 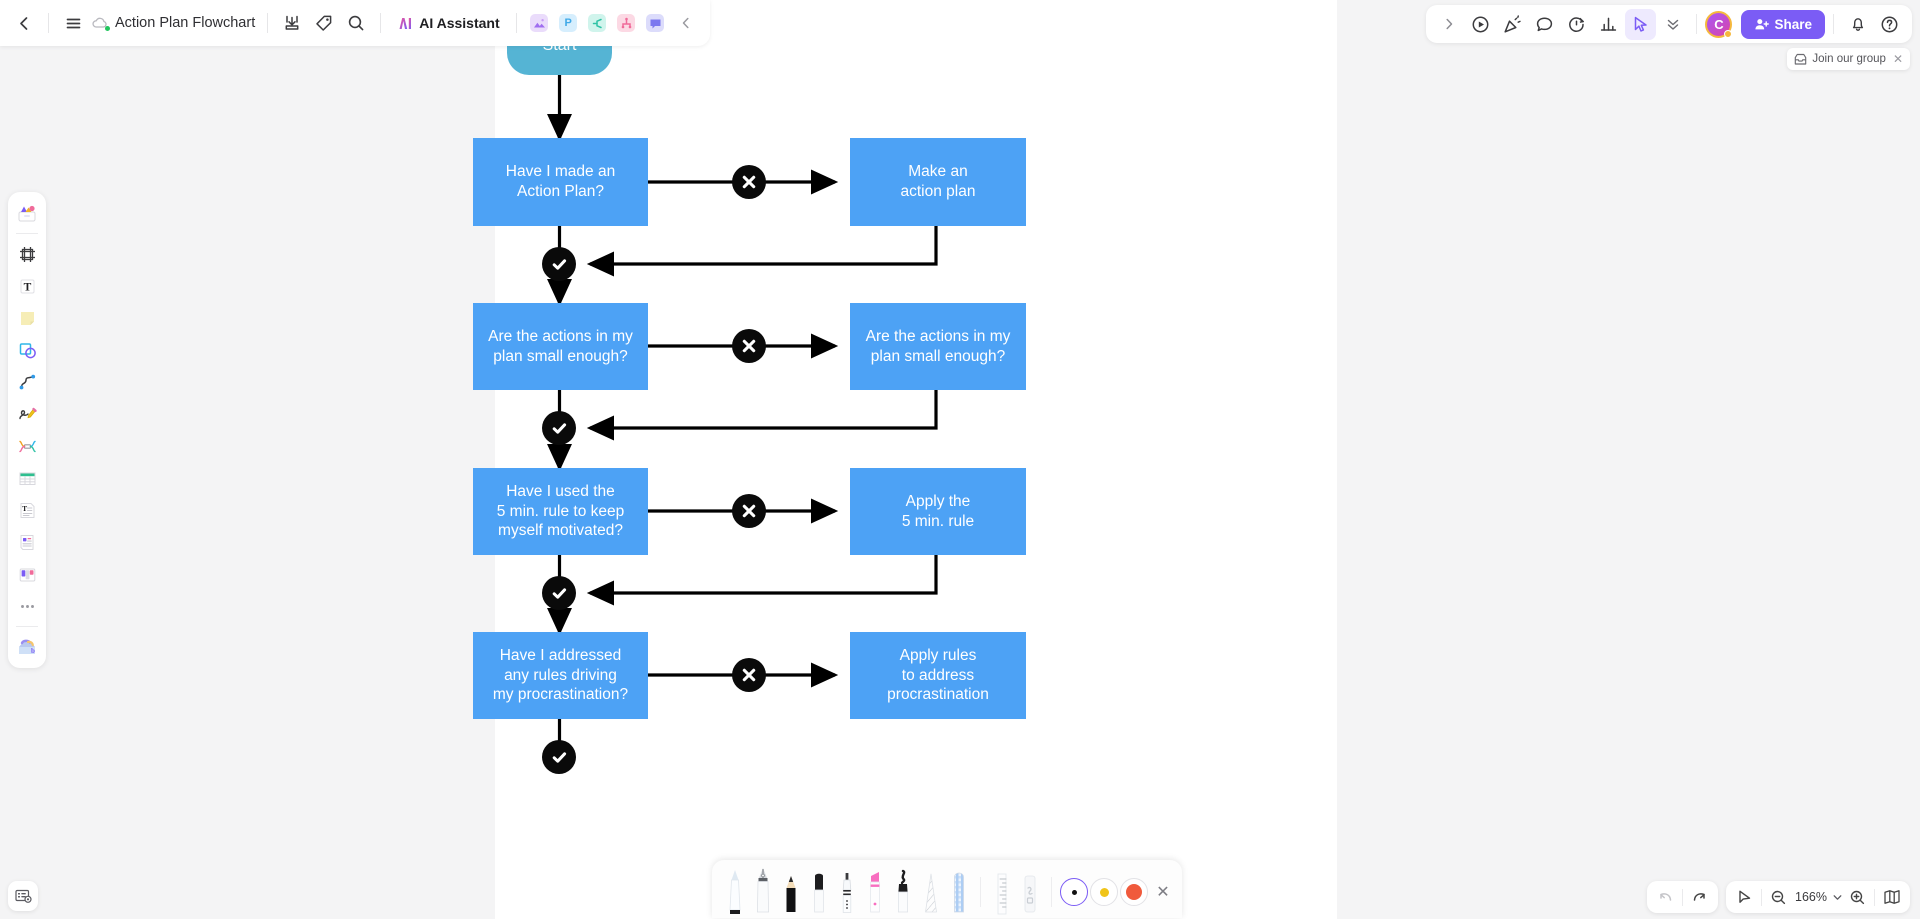 I want to click on text-icon: T, so click(x=27, y=286).